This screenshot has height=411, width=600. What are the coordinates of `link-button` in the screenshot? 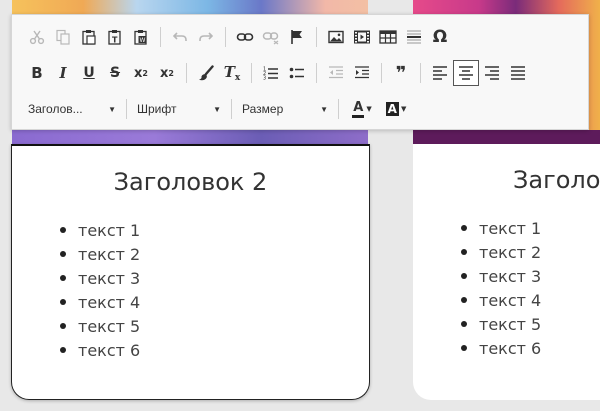 It's located at (245, 37).